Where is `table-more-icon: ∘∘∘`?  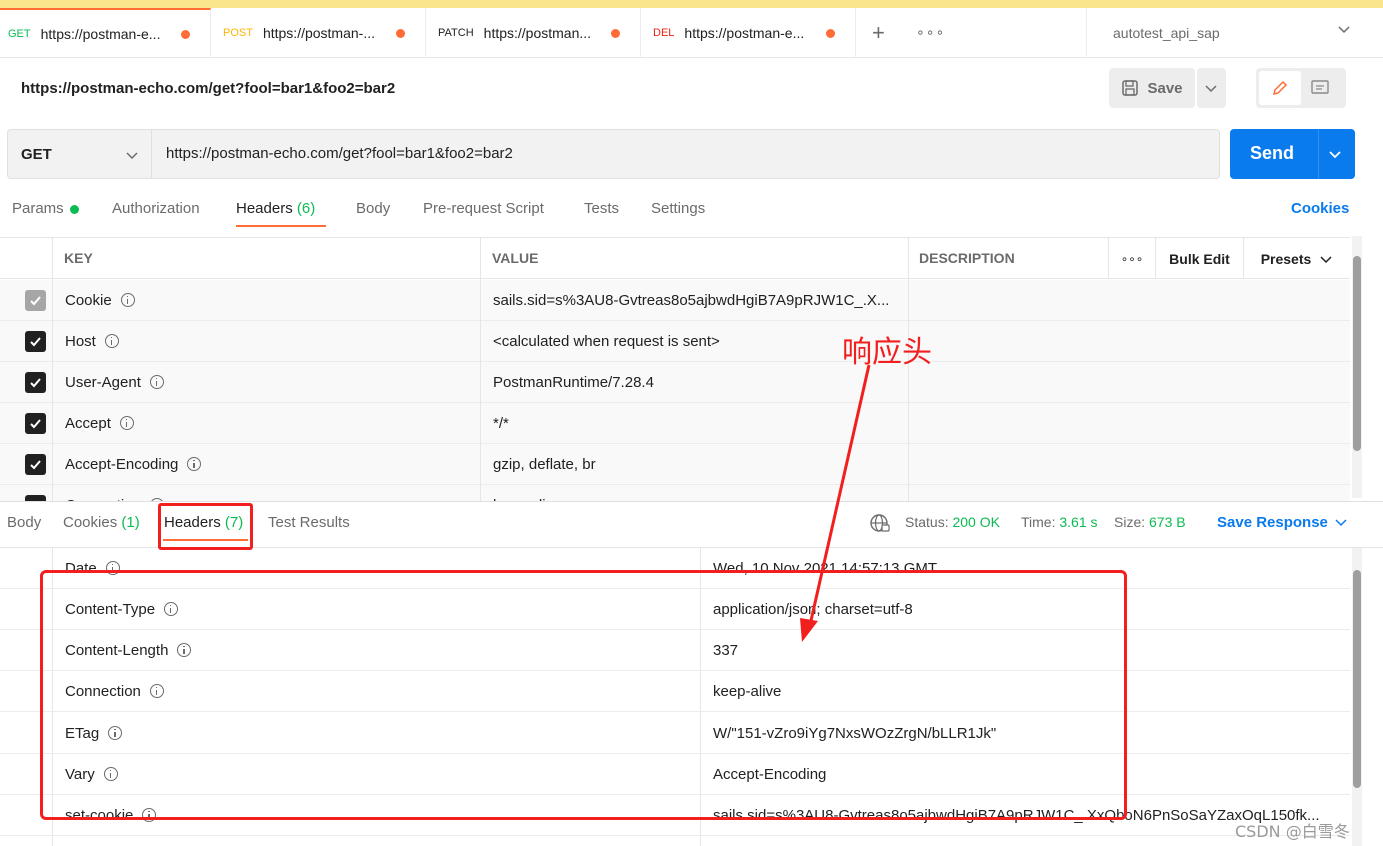
table-more-icon: ∘∘∘ is located at coordinates (1131, 258).